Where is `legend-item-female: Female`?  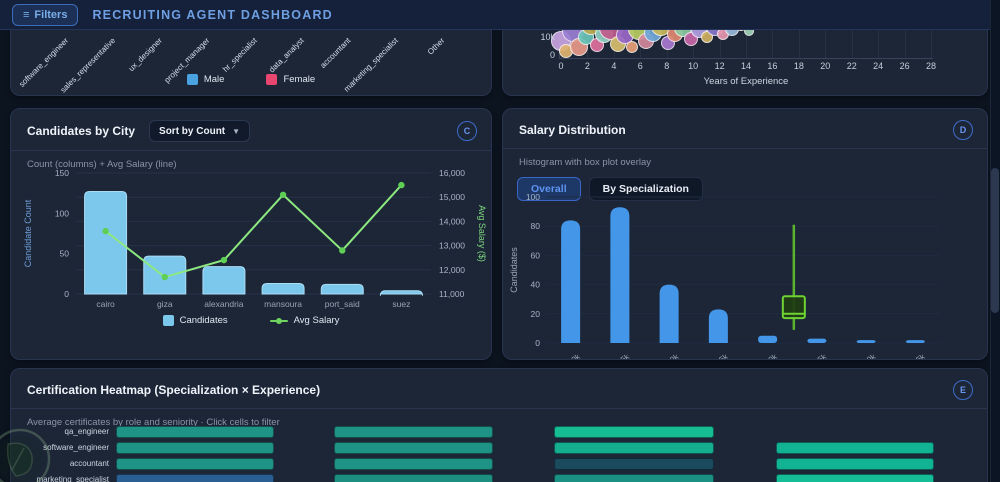
legend-item-female: Female is located at coordinates (290, 79).